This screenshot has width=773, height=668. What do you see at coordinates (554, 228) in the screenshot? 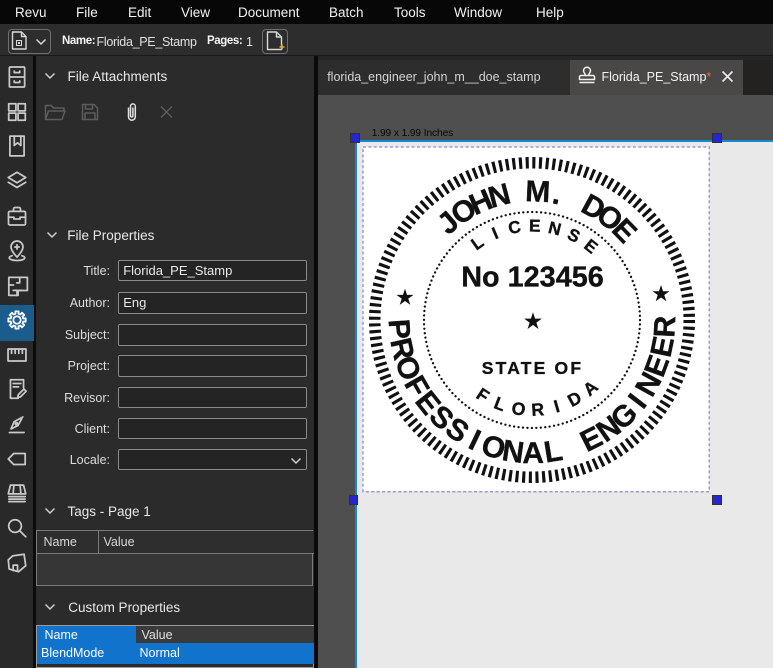
I see `svg-text: N` at bounding box center [554, 228].